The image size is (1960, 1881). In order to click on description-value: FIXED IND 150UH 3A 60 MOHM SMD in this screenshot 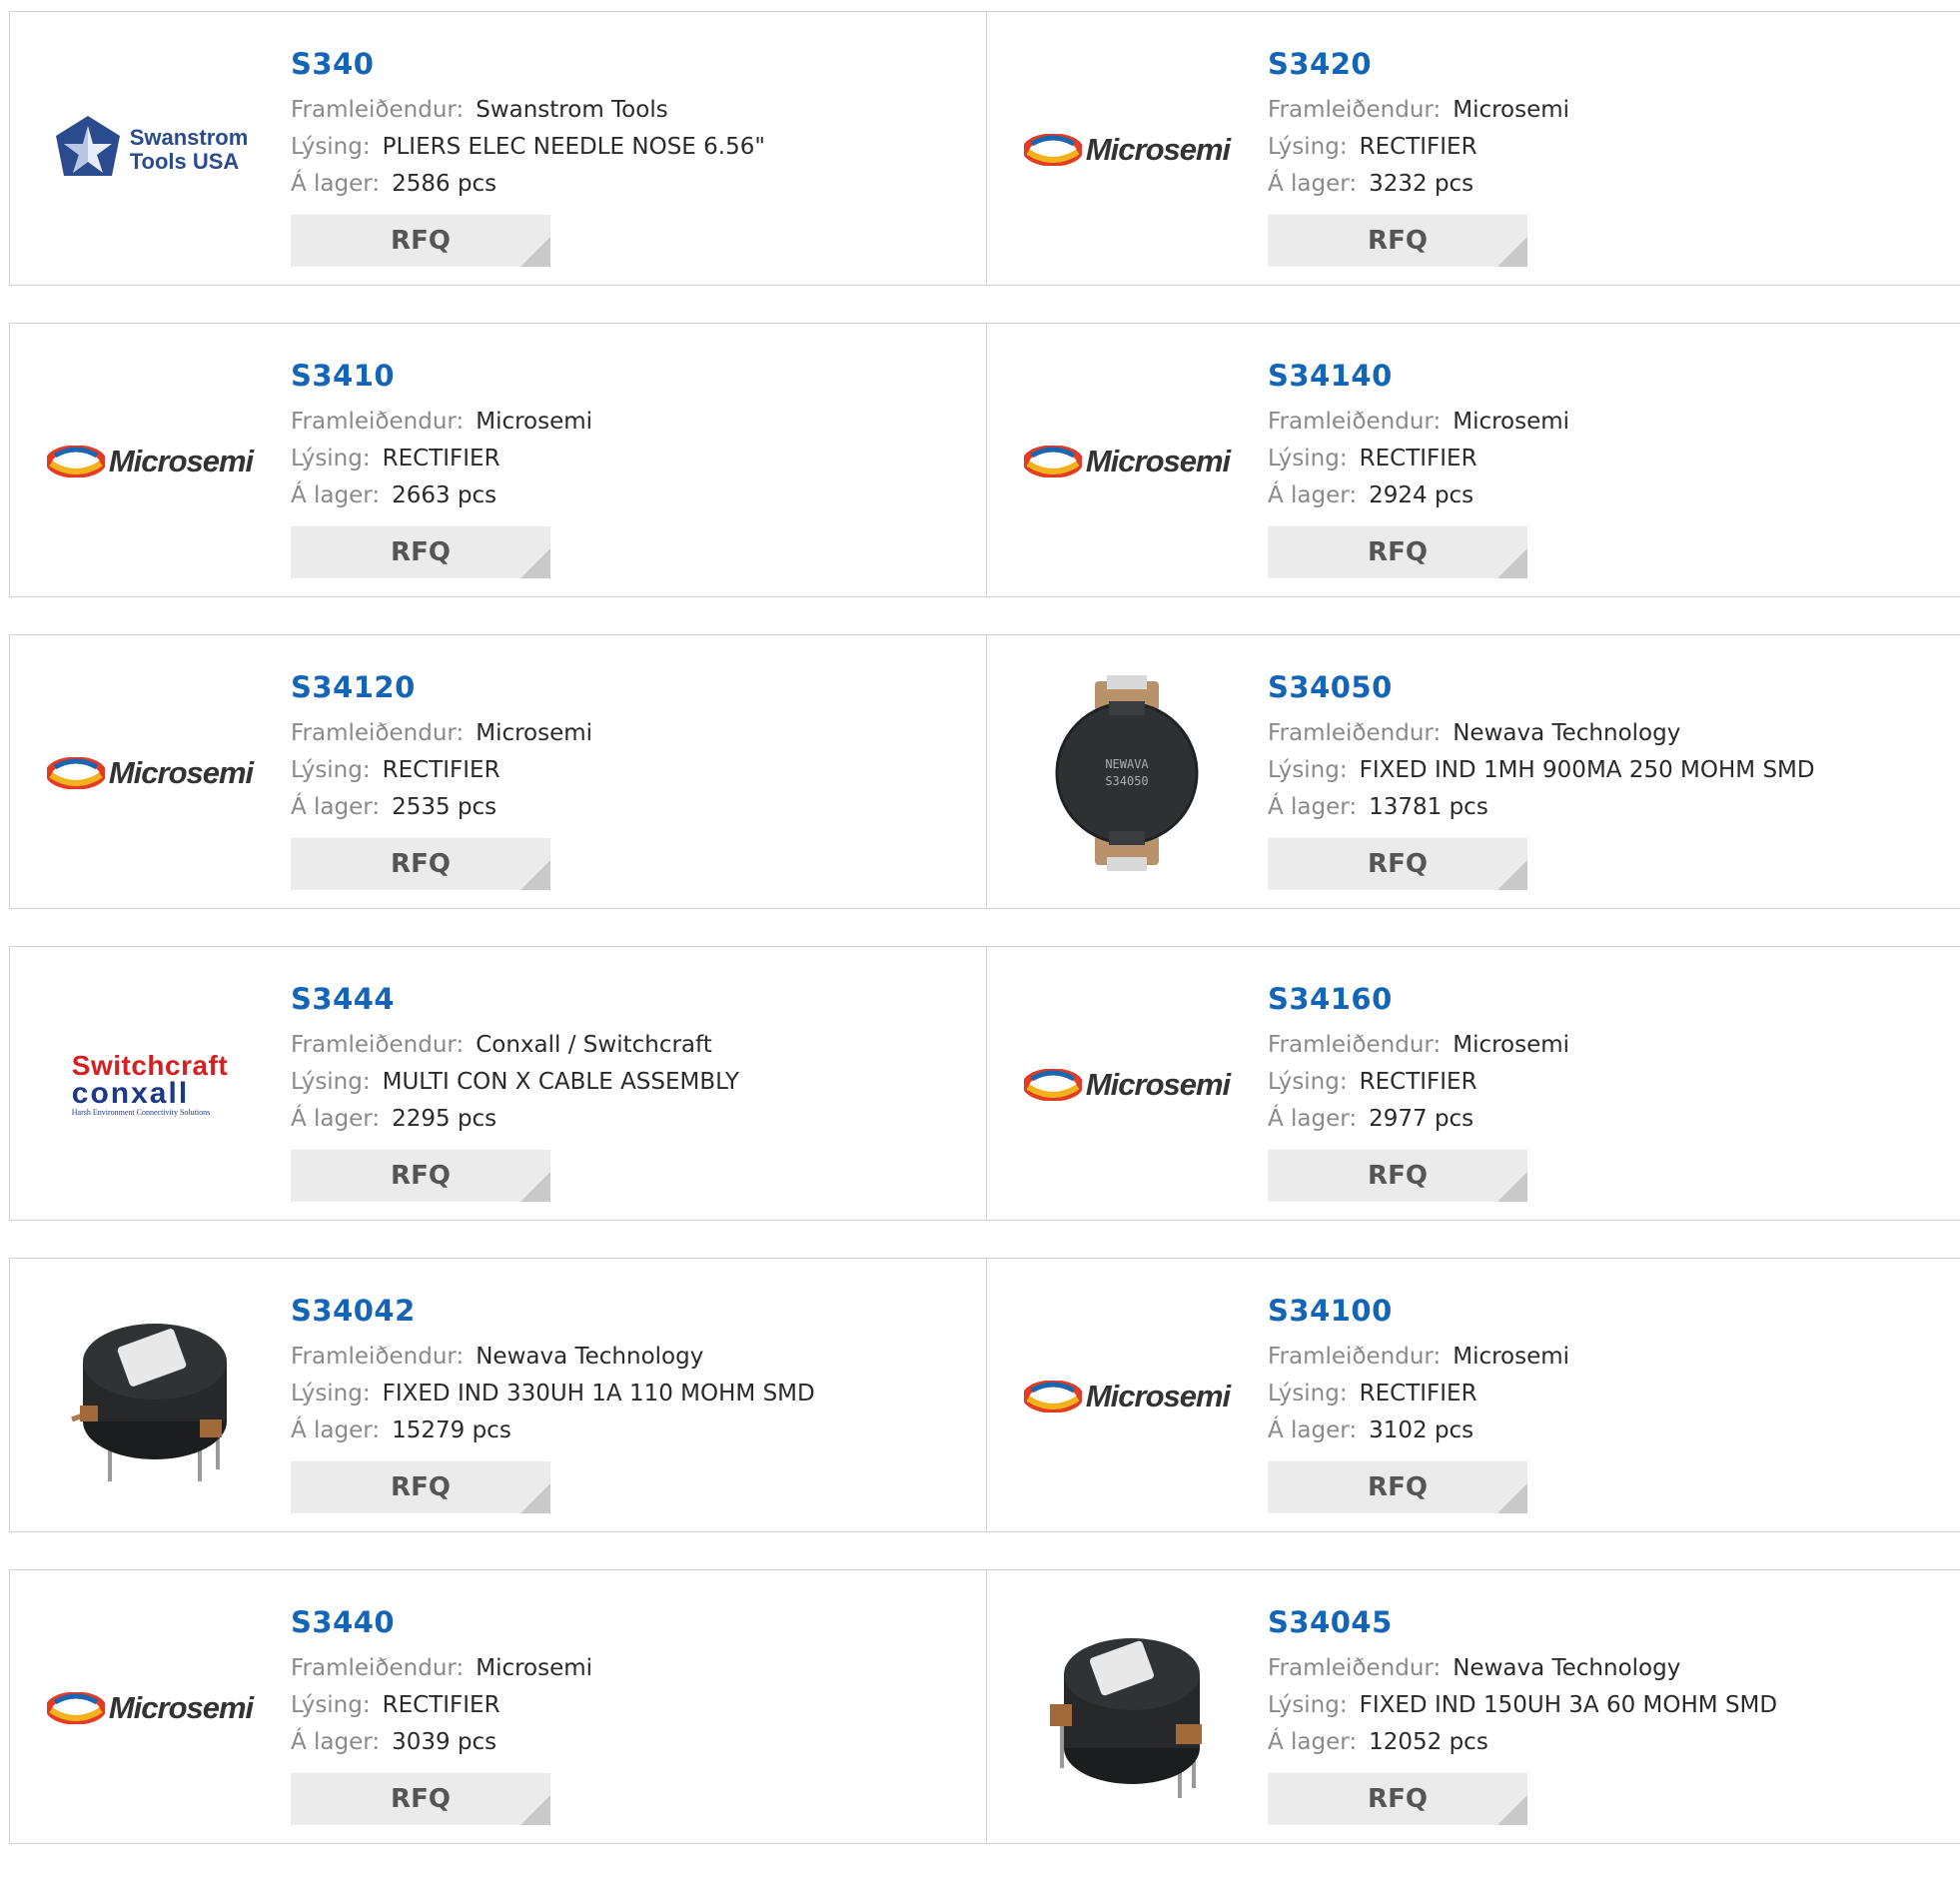, I will do `click(1568, 1705)`.